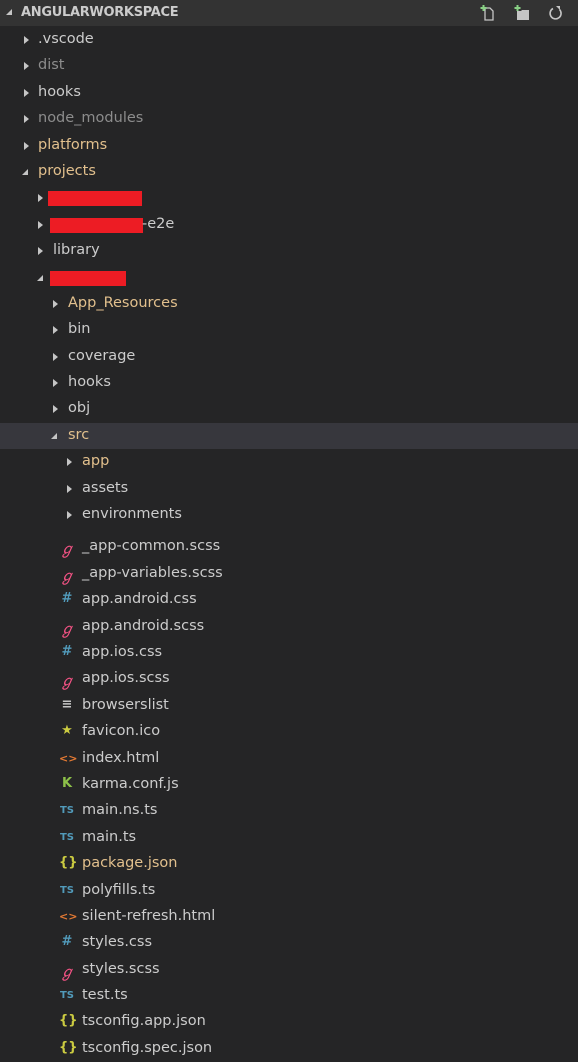 The image size is (578, 1062). Describe the element at coordinates (289, 357) in the screenshot. I see `tree-item-coverage: coverage` at that location.